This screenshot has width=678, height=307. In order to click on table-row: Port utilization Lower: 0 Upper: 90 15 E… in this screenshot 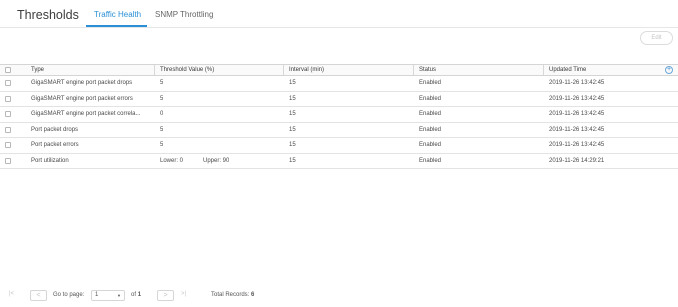, I will do `click(339, 161)`.